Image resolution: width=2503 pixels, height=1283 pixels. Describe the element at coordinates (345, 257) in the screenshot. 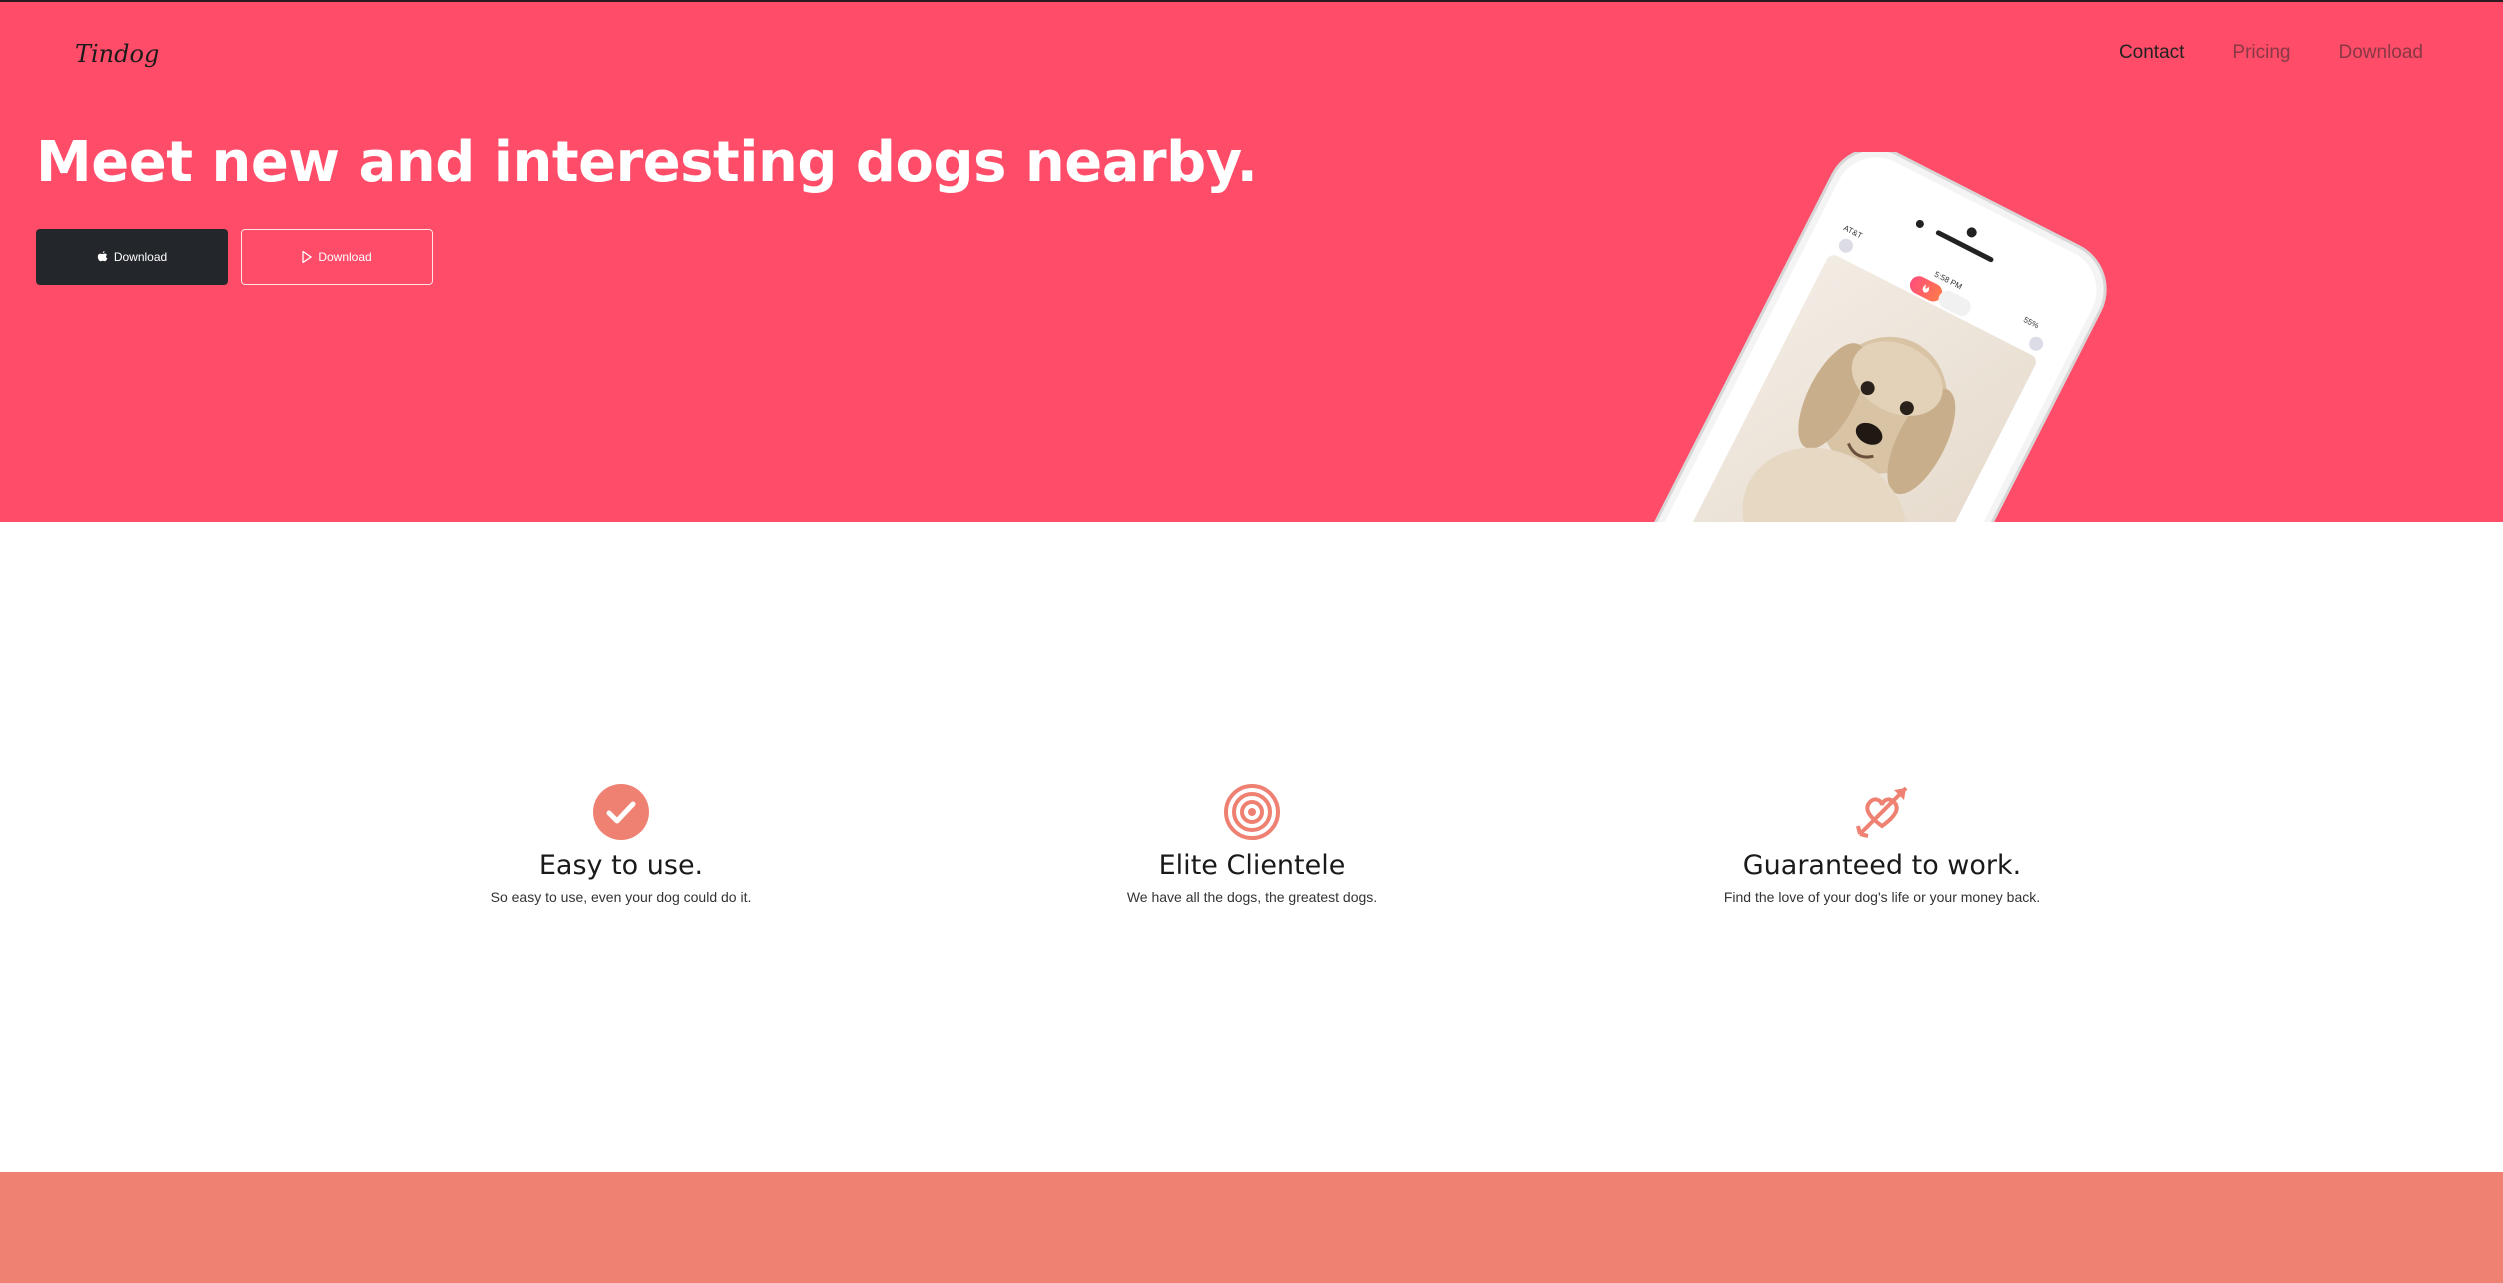

I see `google-play-download-label: Download` at that location.